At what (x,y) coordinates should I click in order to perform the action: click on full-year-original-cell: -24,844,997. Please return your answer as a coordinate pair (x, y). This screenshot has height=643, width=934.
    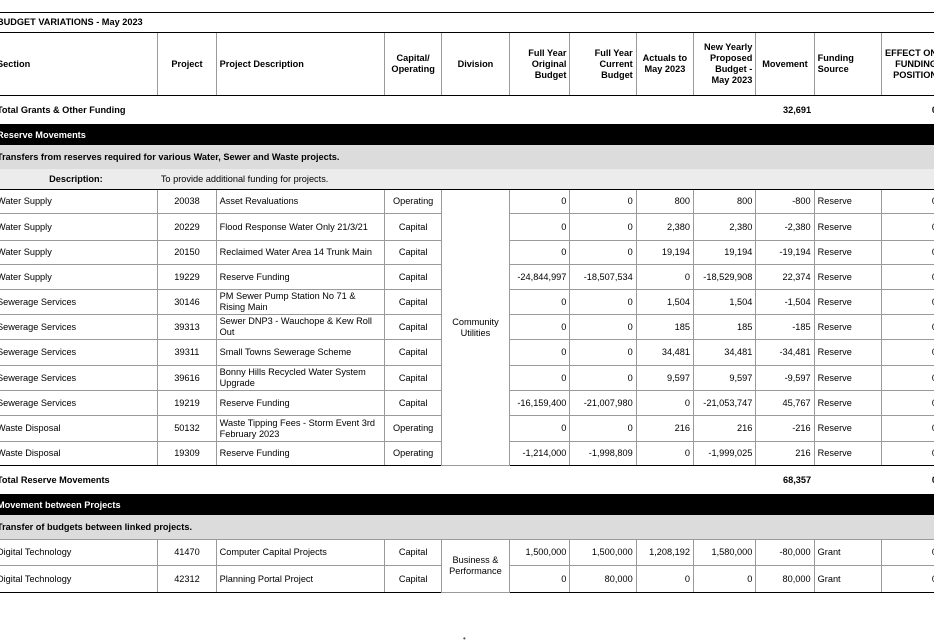
    Looking at the image, I should click on (540, 277).